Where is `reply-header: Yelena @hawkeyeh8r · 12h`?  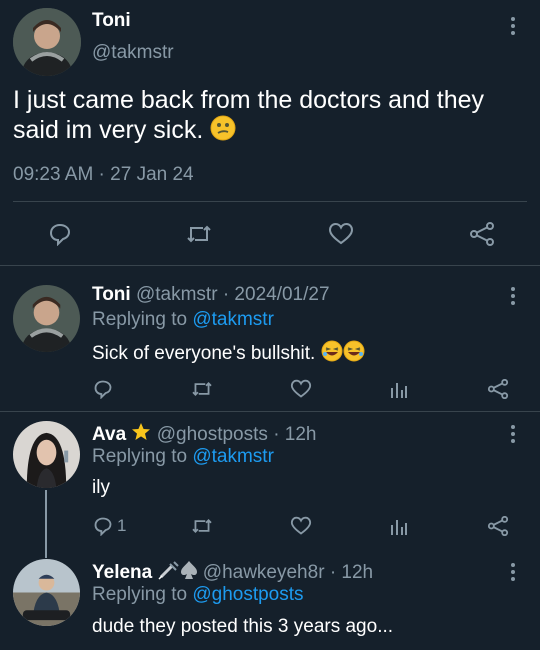
reply-header: Yelena @hawkeyeh8r · 12h is located at coordinates (232, 572).